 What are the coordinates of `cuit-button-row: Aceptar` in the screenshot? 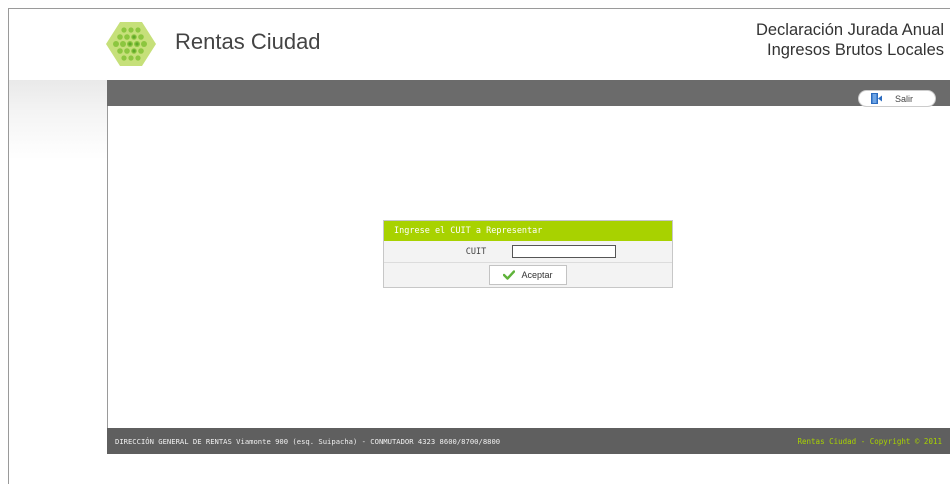 It's located at (528, 275).